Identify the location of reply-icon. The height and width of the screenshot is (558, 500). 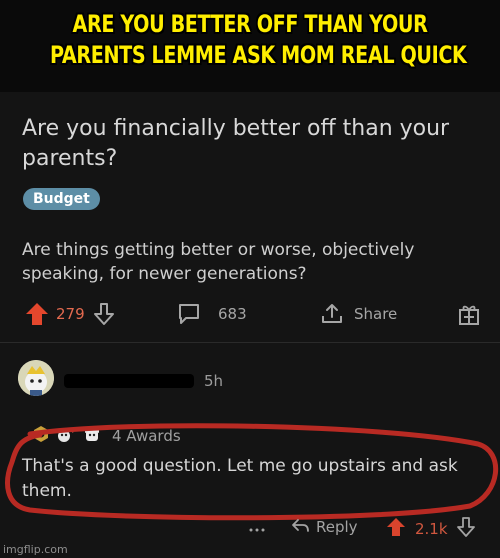
(300, 527).